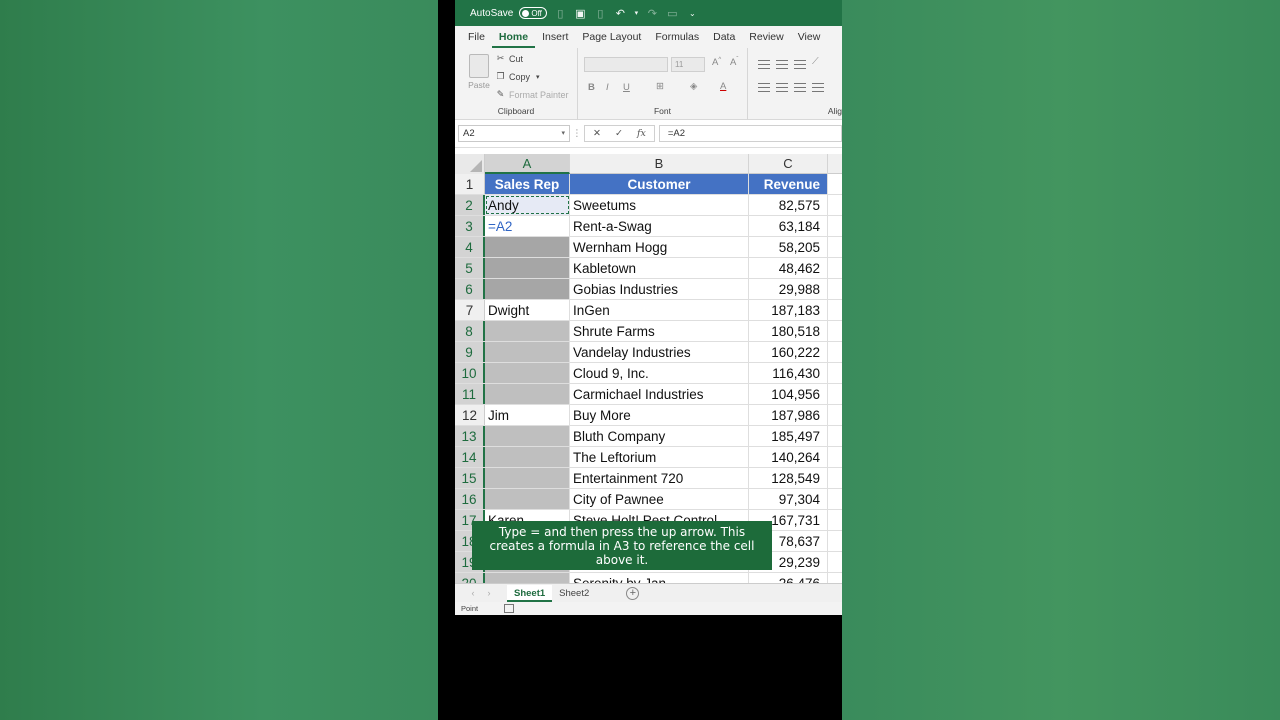 Image resolution: width=1280 pixels, height=720 pixels. Describe the element at coordinates (788, 331) in the screenshot. I see `cell-c8: 180,518` at that location.